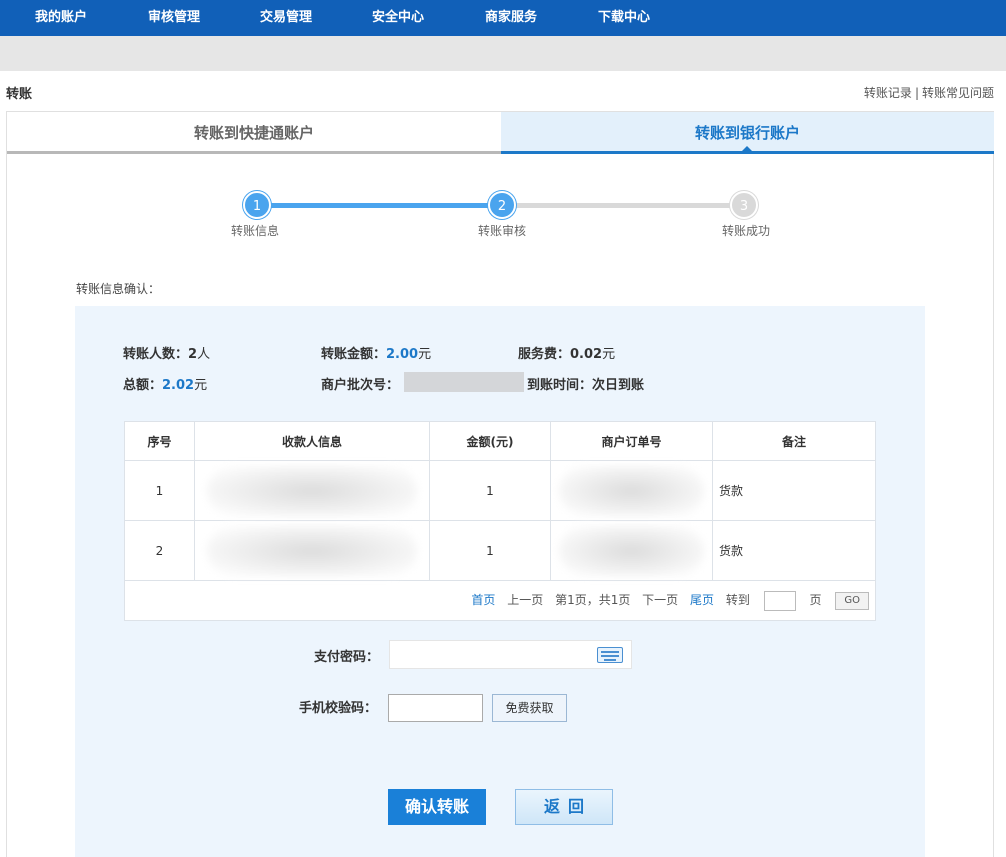  Describe the element at coordinates (483, 600) in the screenshot. I see `pager-first: 首页` at that location.